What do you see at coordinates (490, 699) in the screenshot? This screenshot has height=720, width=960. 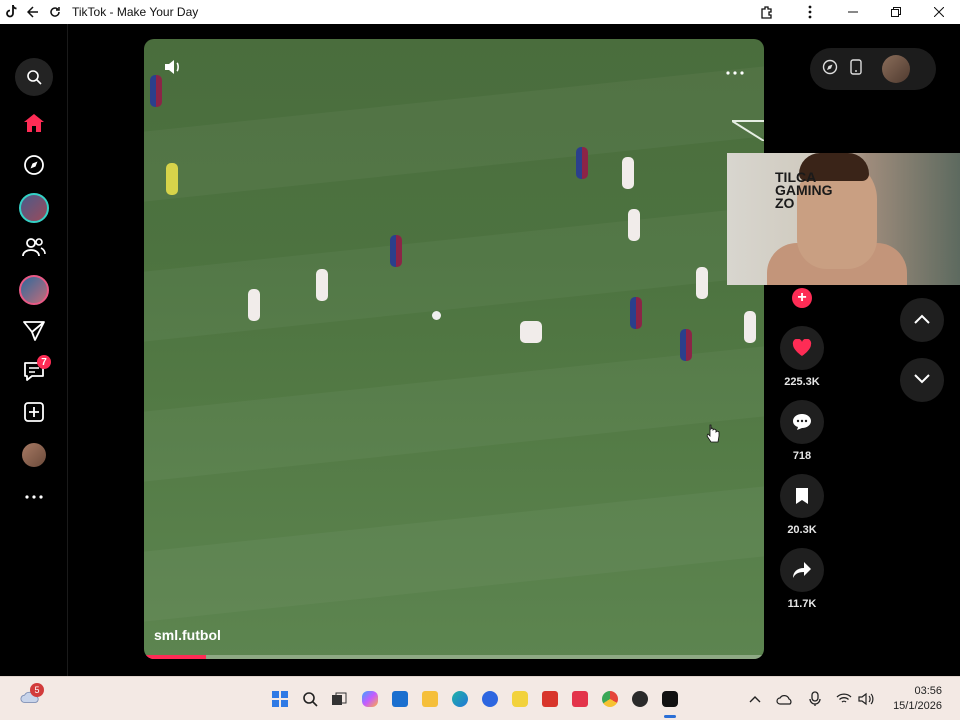 I see `zoom-icon` at bounding box center [490, 699].